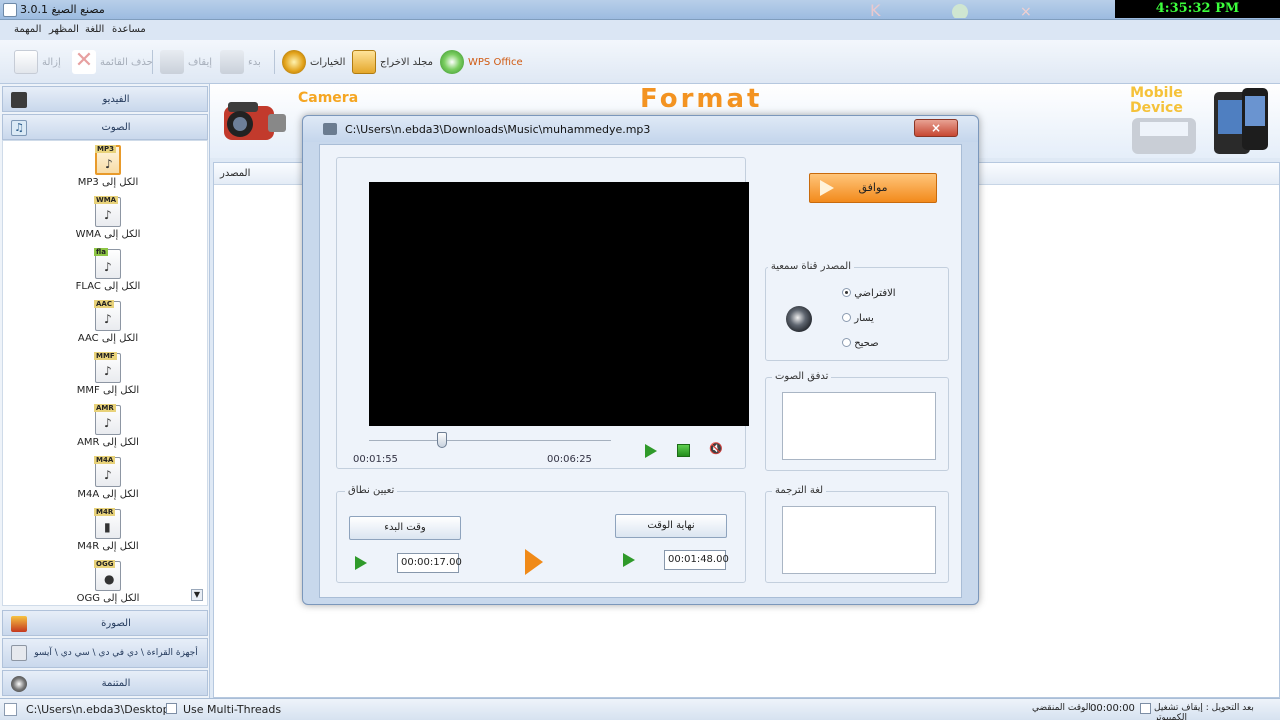 Image resolution: width=1280 pixels, height=720 pixels. What do you see at coordinates (186, 62) in the screenshot?
I see `stop-button: إيقاف` at bounding box center [186, 62].